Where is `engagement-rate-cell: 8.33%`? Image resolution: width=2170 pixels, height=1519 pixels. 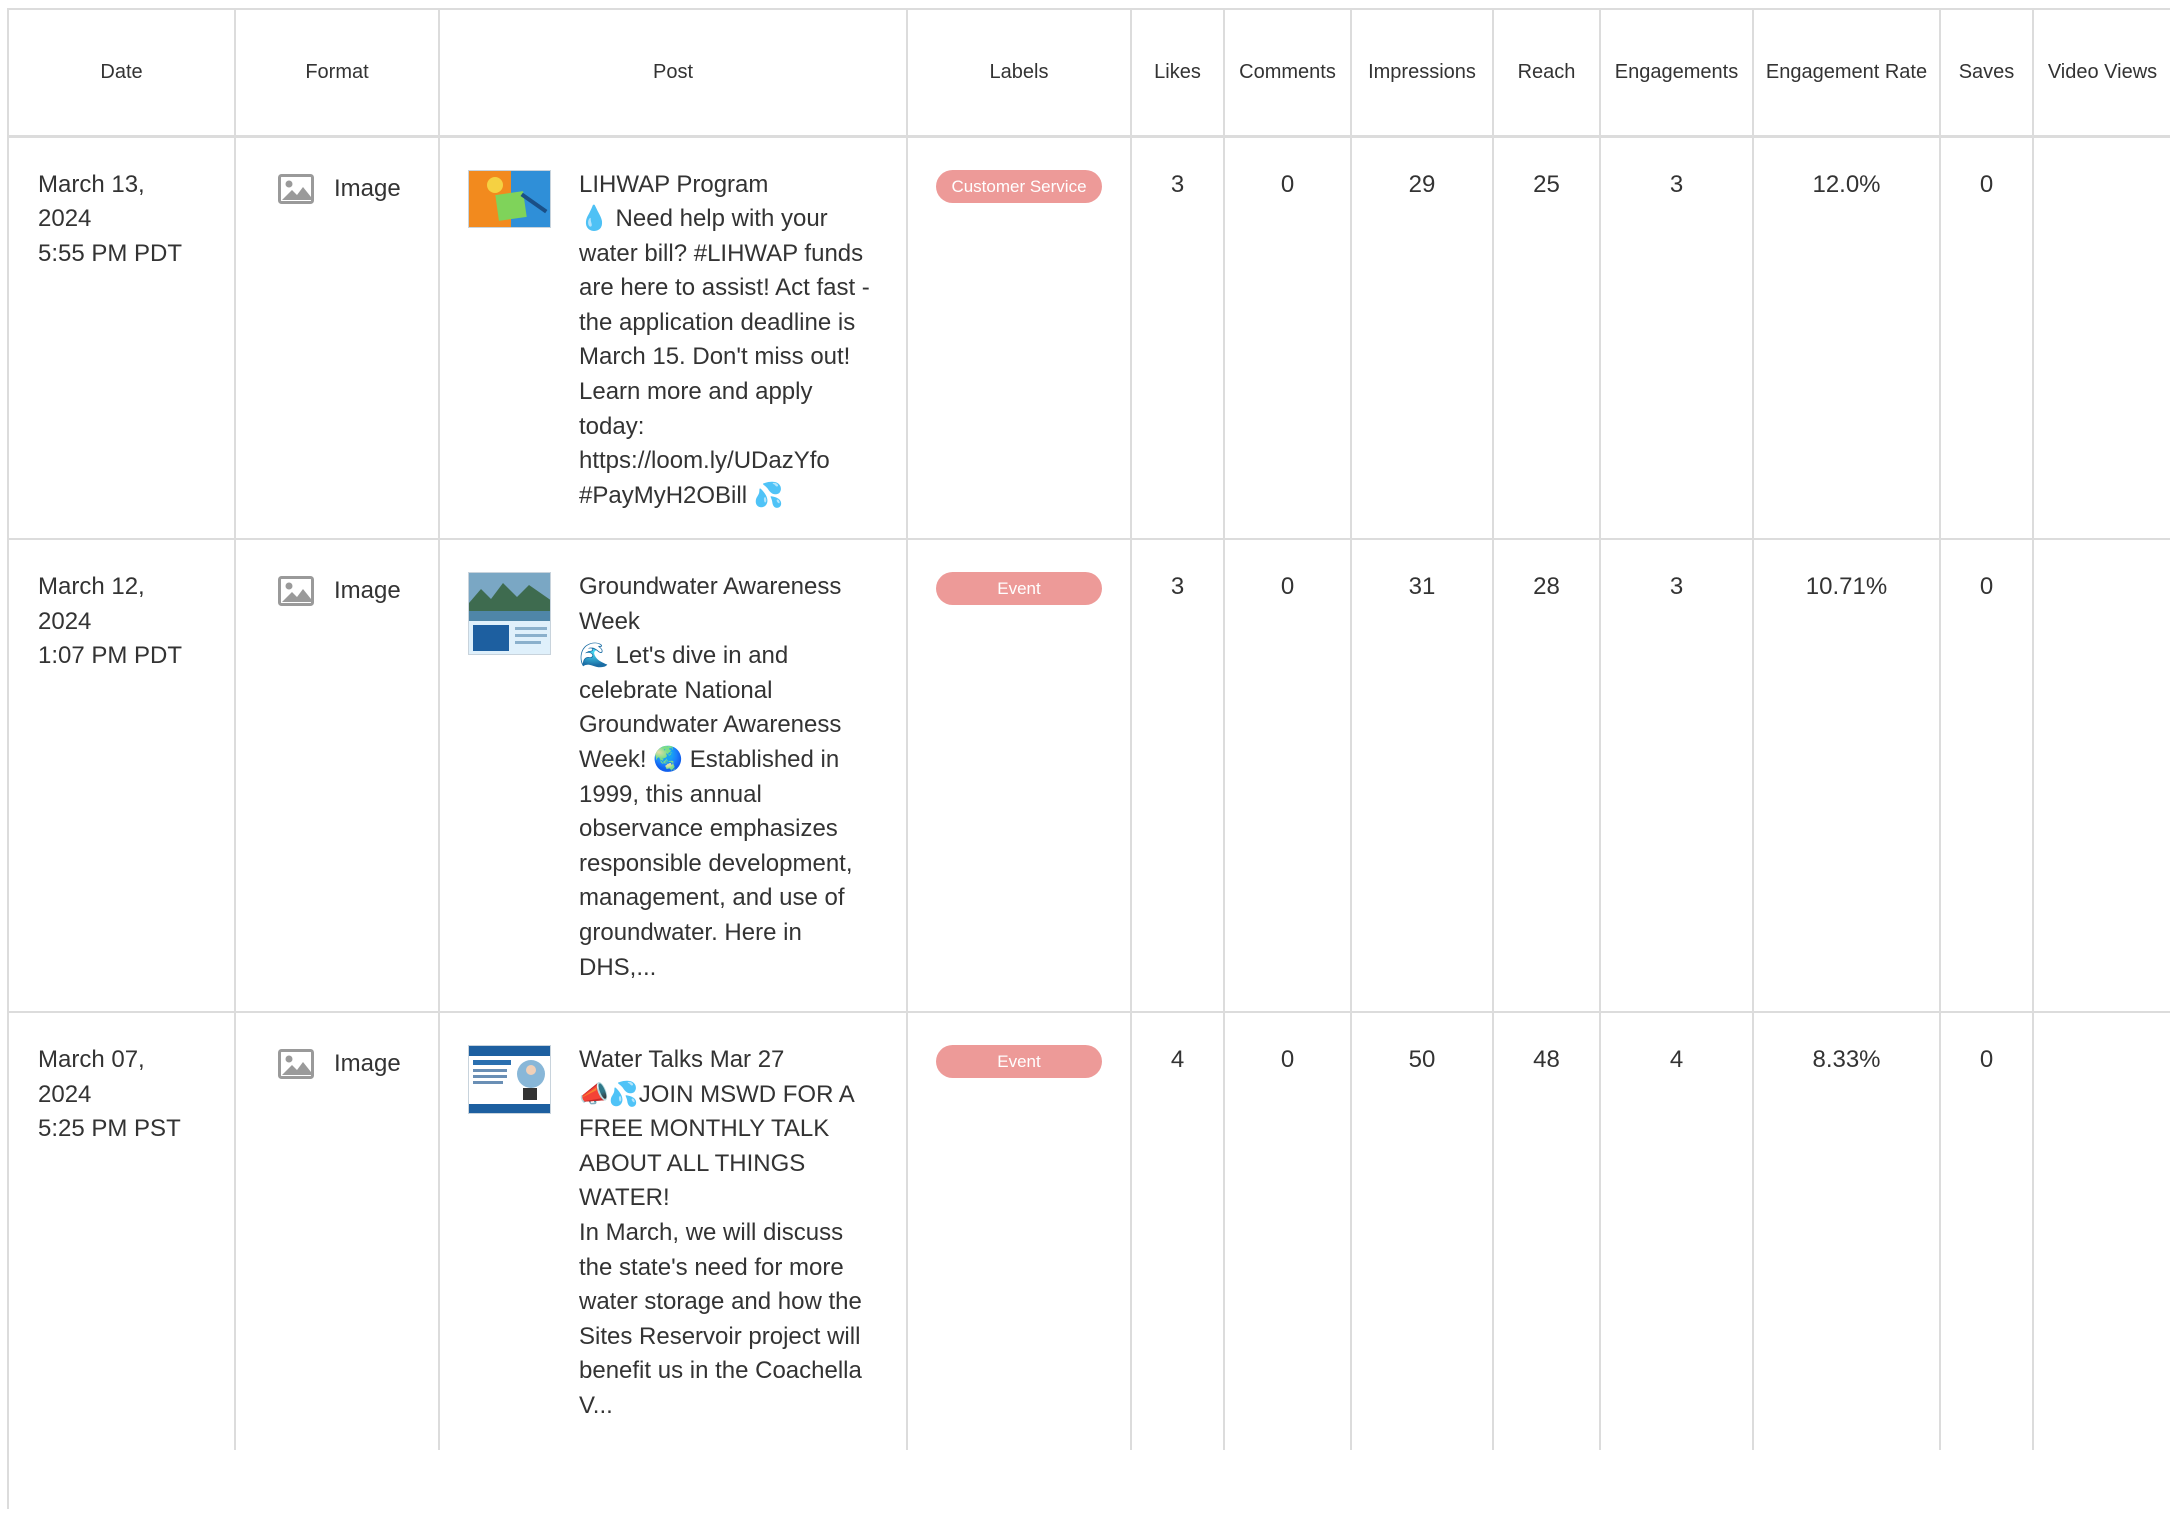
engagement-rate-cell: 8.33% is located at coordinates (1847, 1231).